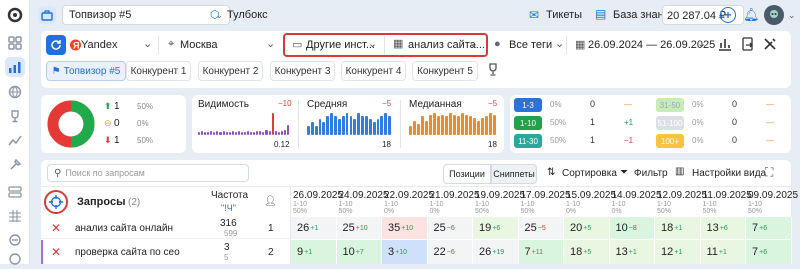 This screenshot has width=800, height=269. Describe the element at coordinates (148, 173) in the screenshot. I see `search-input: ⚲ Поиск по запросам` at that location.